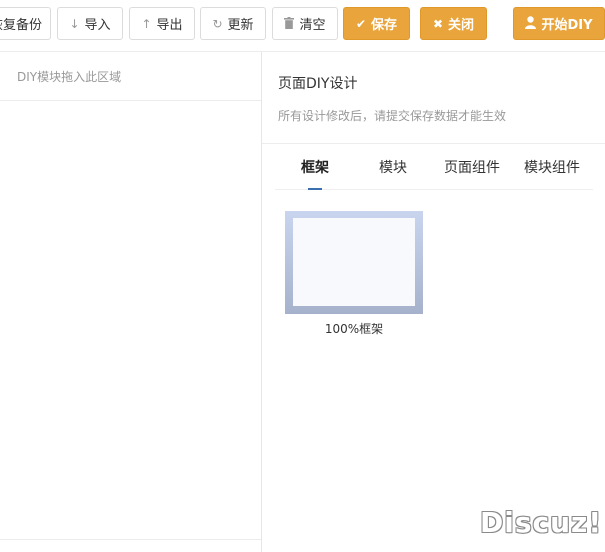  What do you see at coordinates (318, 84) in the screenshot?
I see `panel-title: 页面DIY设计` at bounding box center [318, 84].